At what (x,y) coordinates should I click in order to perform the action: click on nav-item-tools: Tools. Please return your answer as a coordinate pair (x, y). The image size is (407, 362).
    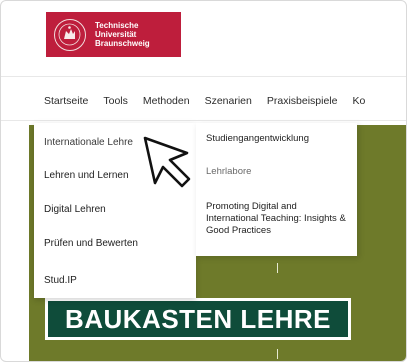
    Looking at the image, I should click on (115, 102).